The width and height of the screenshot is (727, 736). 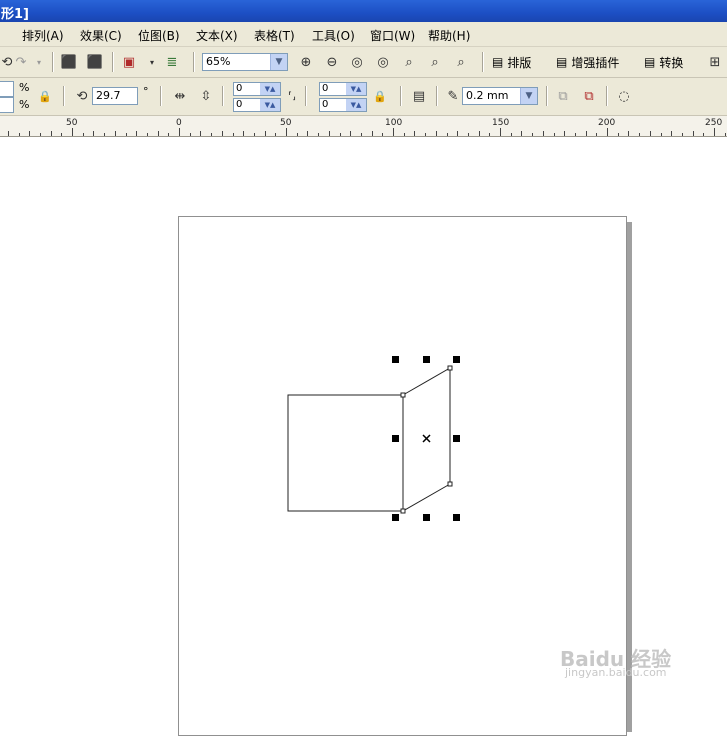 What do you see at coordinates (363, 126) in the screenshot?
I see `horizontal-ruler: 50 0 50 100 150 200 250` at bounding box center [363, 126].